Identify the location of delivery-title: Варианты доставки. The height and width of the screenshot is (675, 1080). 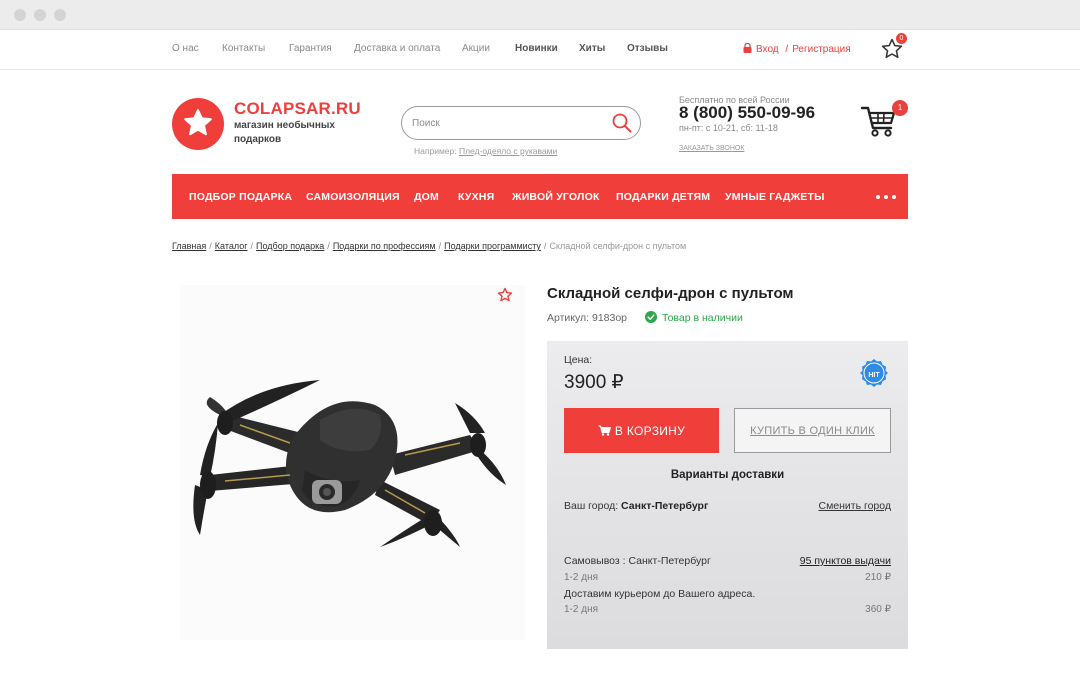
(727, 475).